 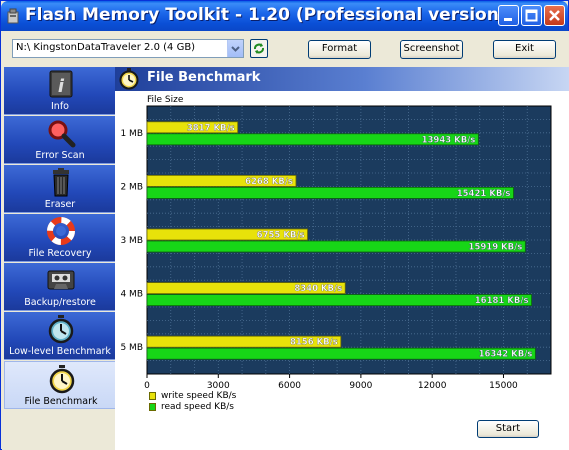 I want to click on format-button: Format, so click(x=339, y=49).